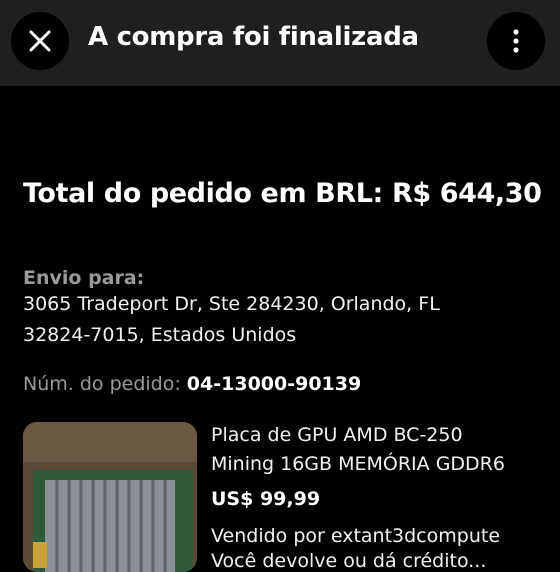  I want to click on item-thumbnail, so click(110, 497).